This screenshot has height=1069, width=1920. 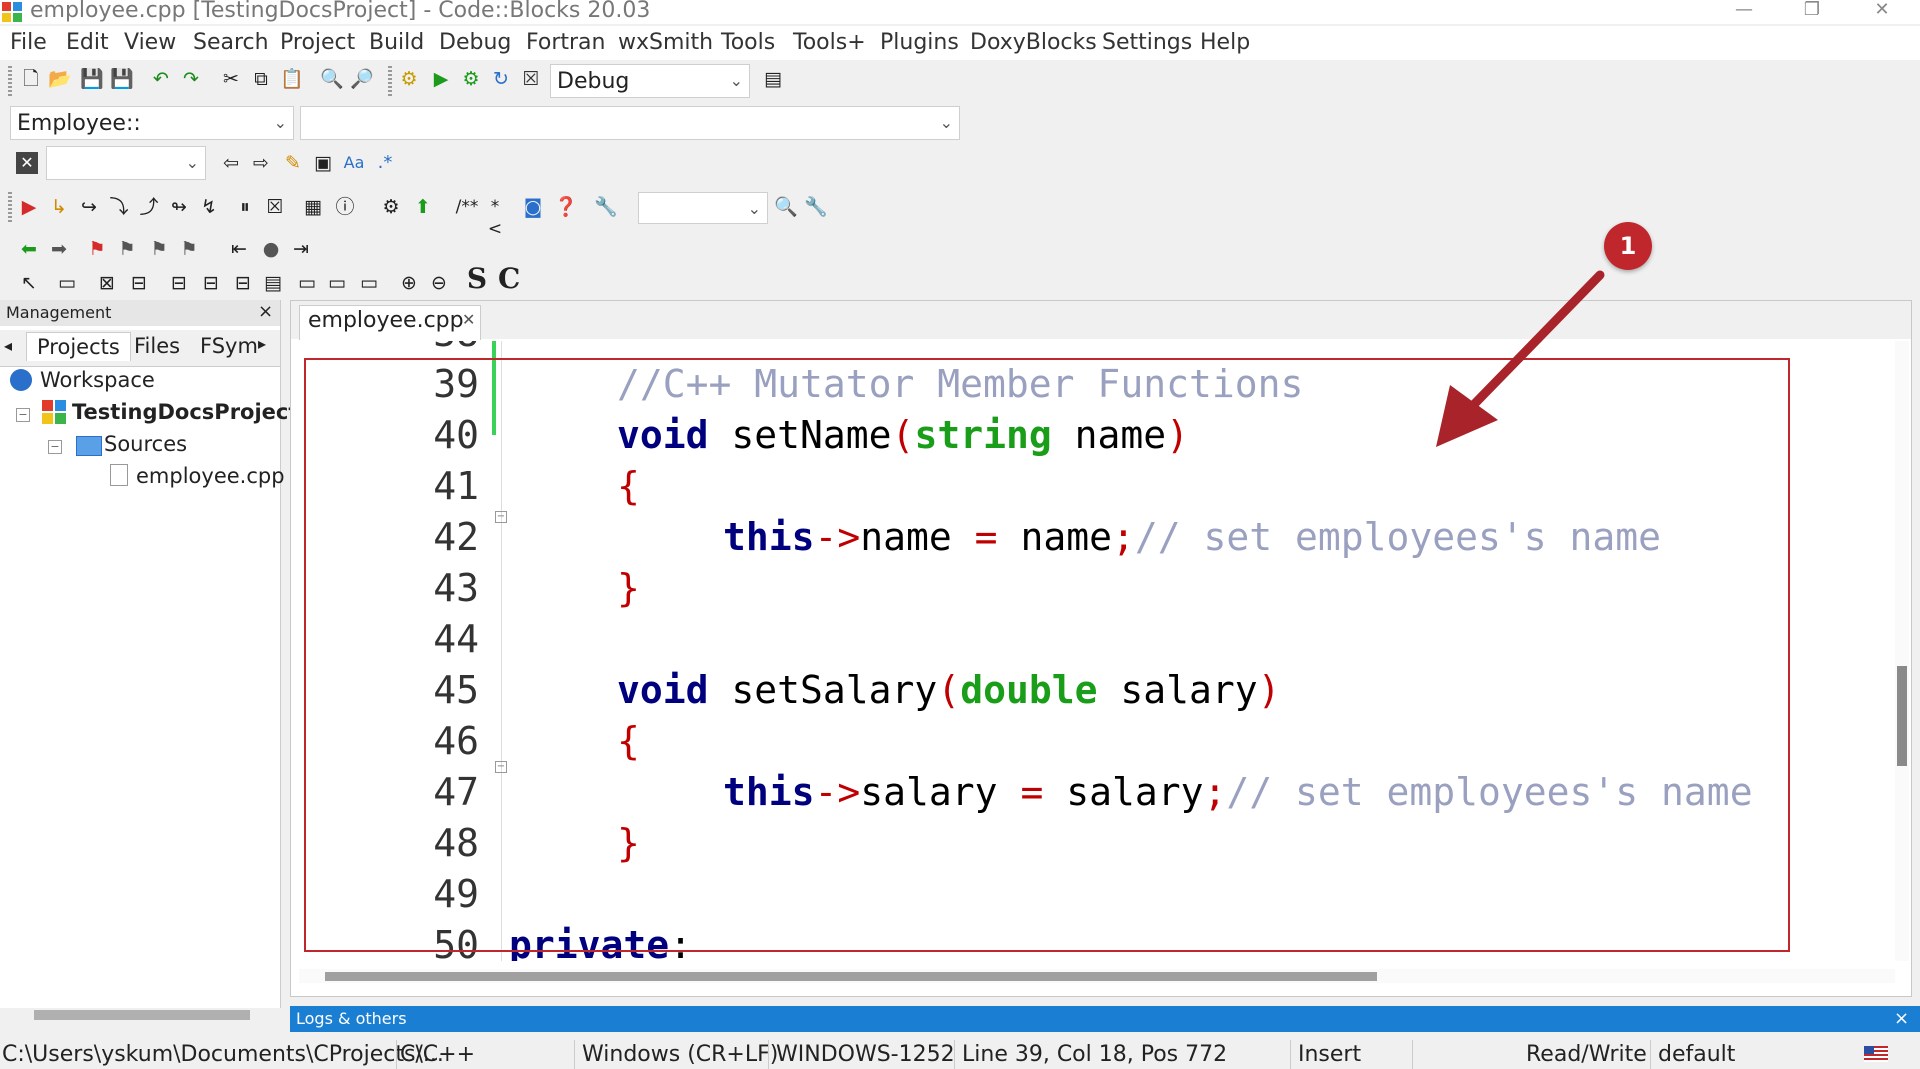 I want to click on next-instruction-icon: ↬, so click(x=179, y=207).